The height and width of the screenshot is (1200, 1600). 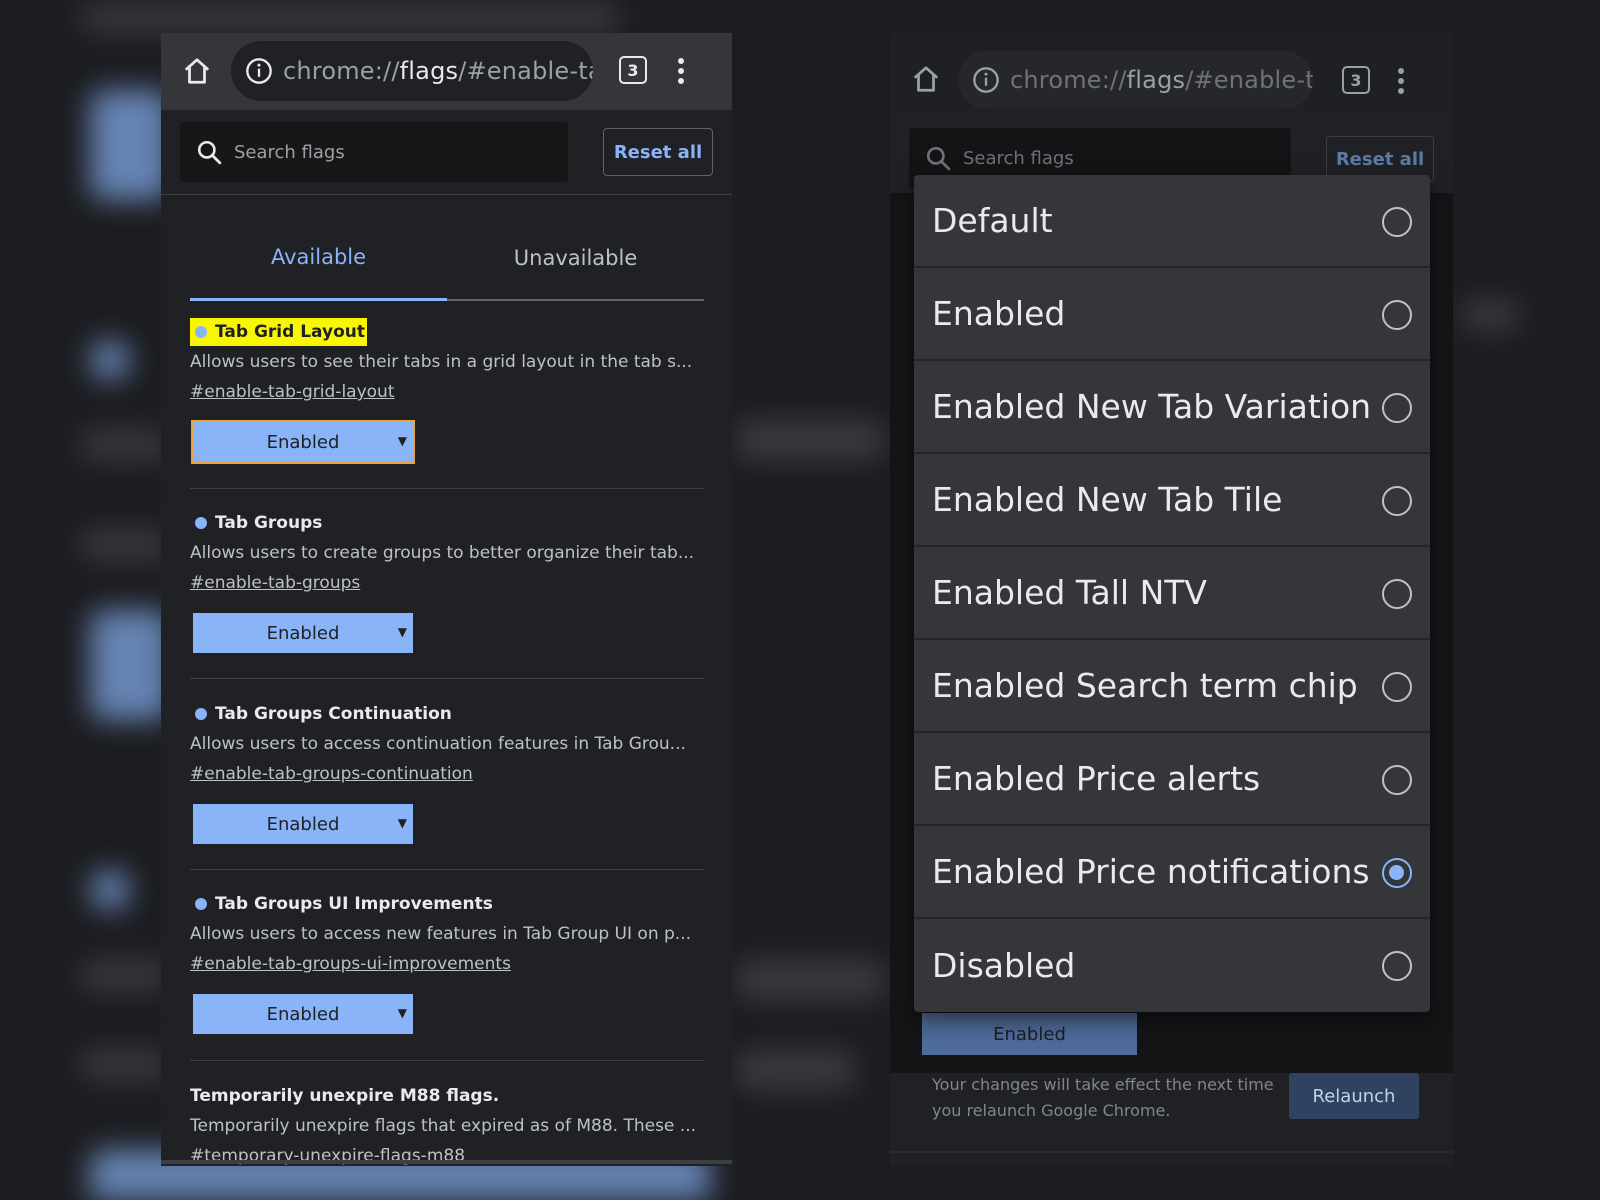 I want to click on flag-link: #enable-tab-groups, so click(x=447, y=583).